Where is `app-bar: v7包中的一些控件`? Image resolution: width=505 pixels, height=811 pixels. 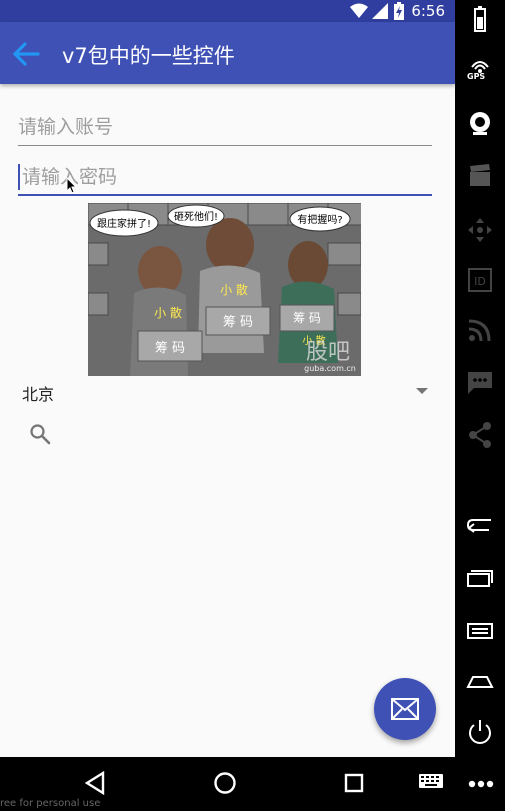 app-bar: v7包中的一些控件 is located at coordinates (227, 53).